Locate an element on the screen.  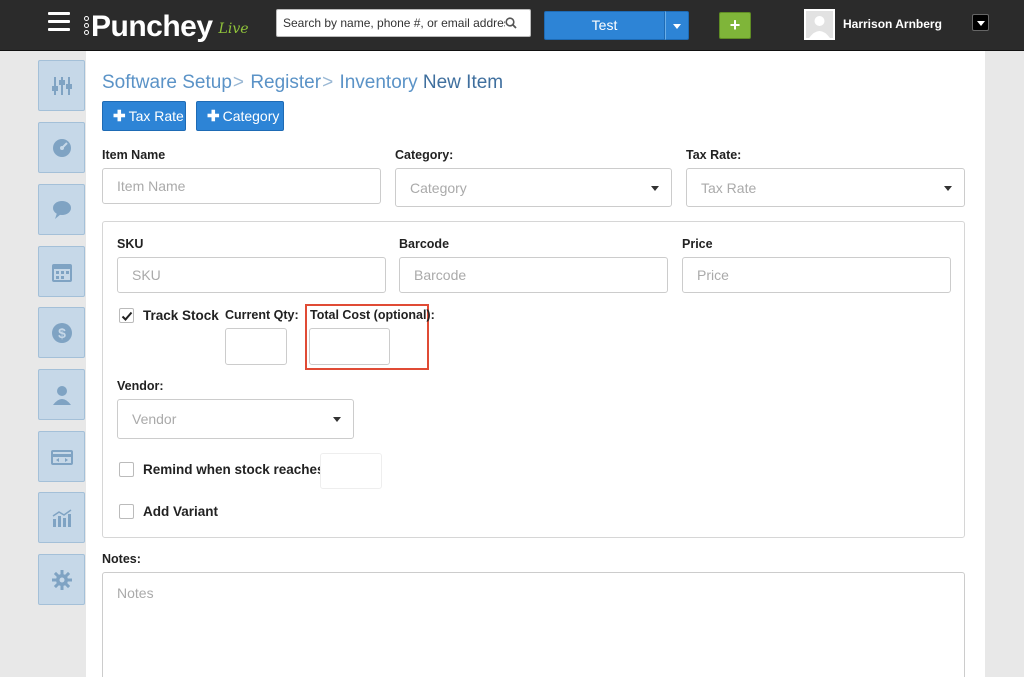
sidebar-item-register is located at coordinates (61, 456).